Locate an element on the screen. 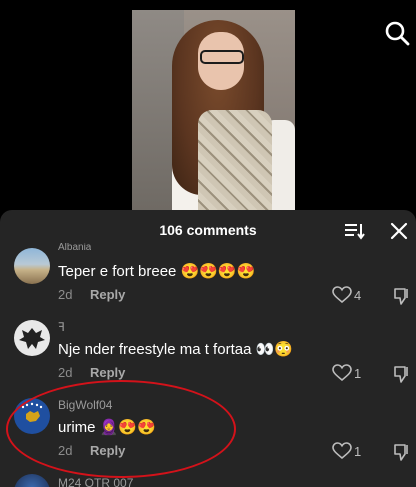 This screenshot has height=487, width=416. comment-item: M24 OTR 007 is located at coordinates (208, 479).